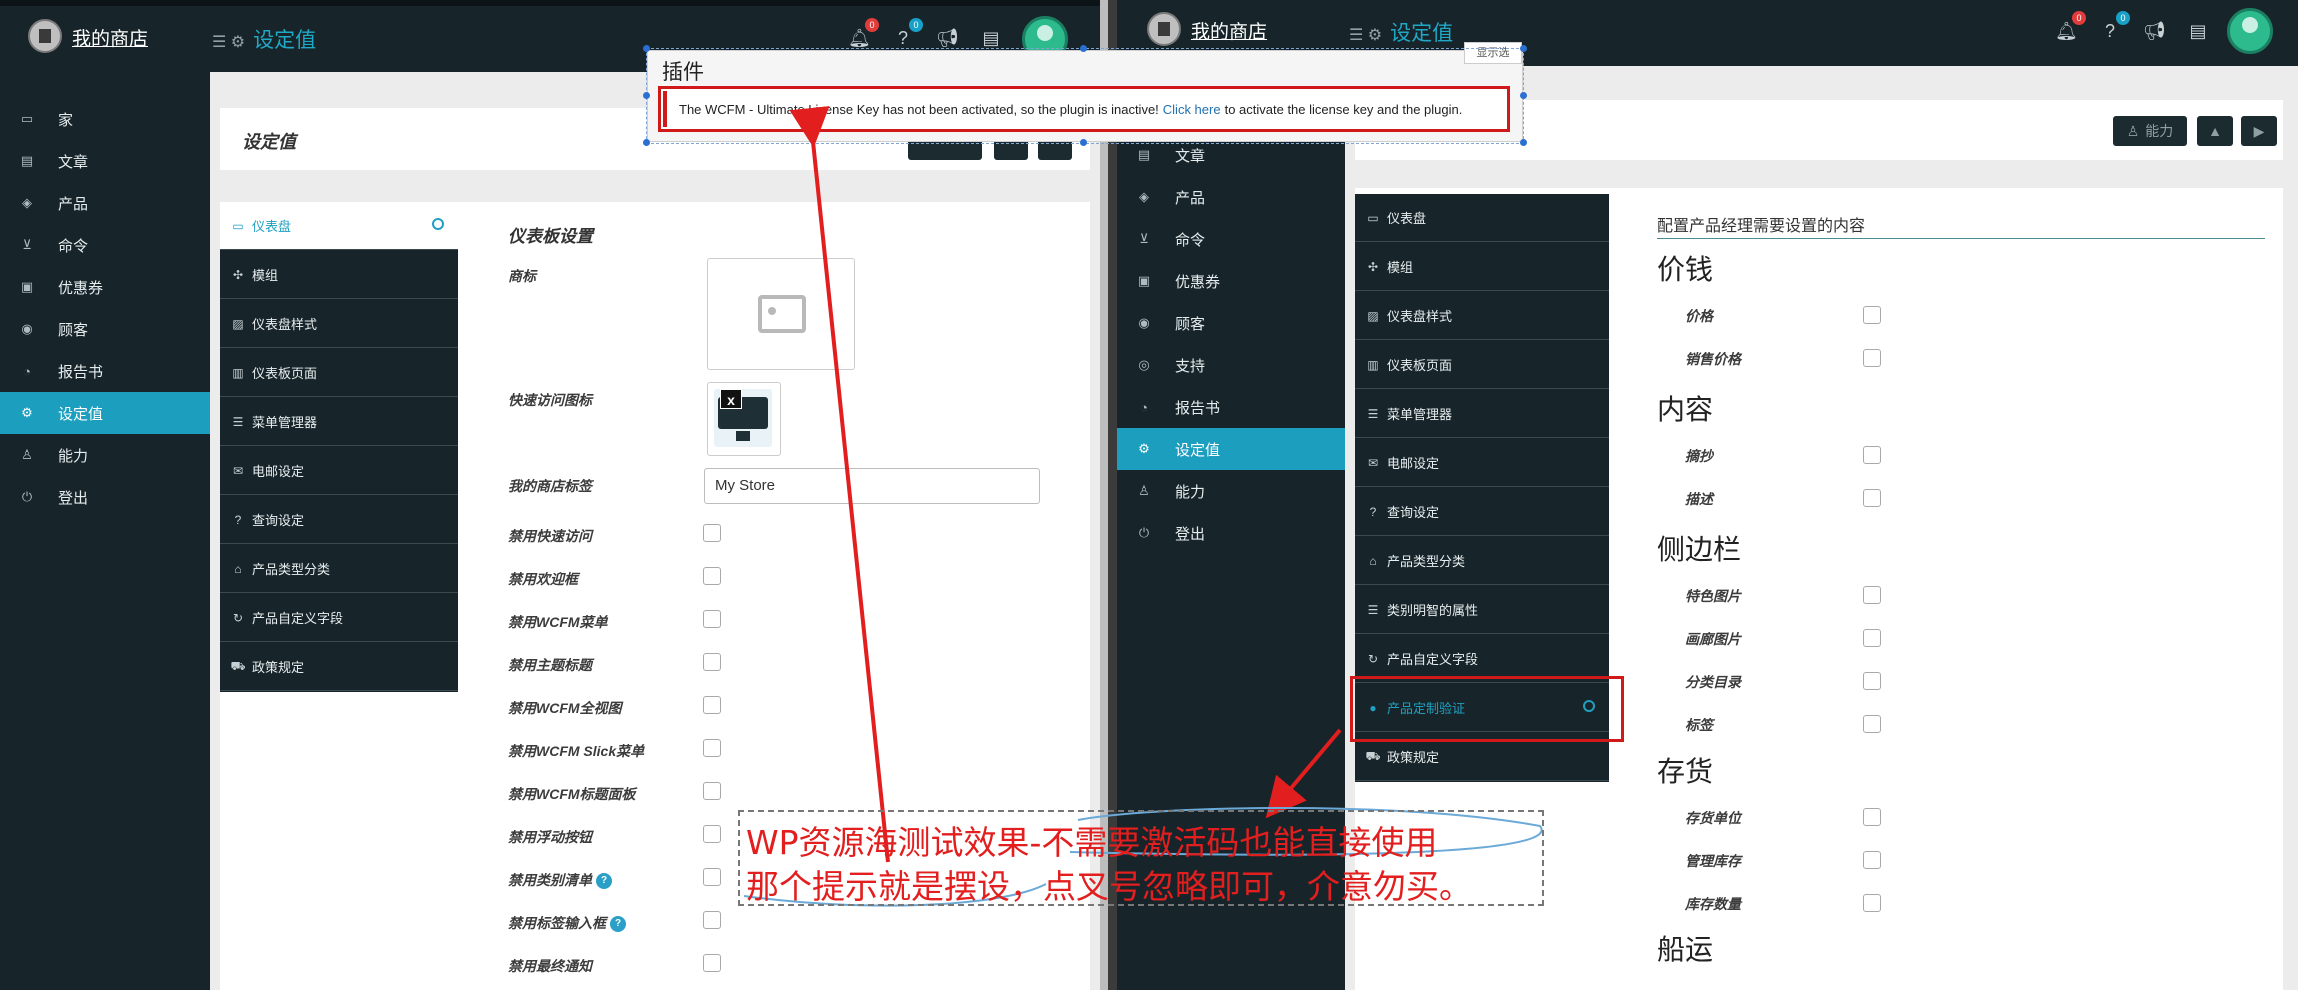 This screenshot has height=990, width=2298. I want to click on group-title-content: 内容, so click(1685, 409).